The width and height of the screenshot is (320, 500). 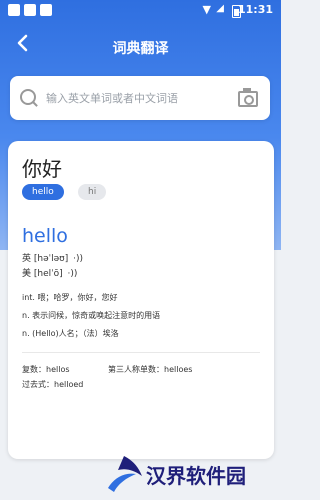 What do you see at coordinates (42, 169) in the screenshot?
I see `query-word: 你好` at bounding box center [42, 169].